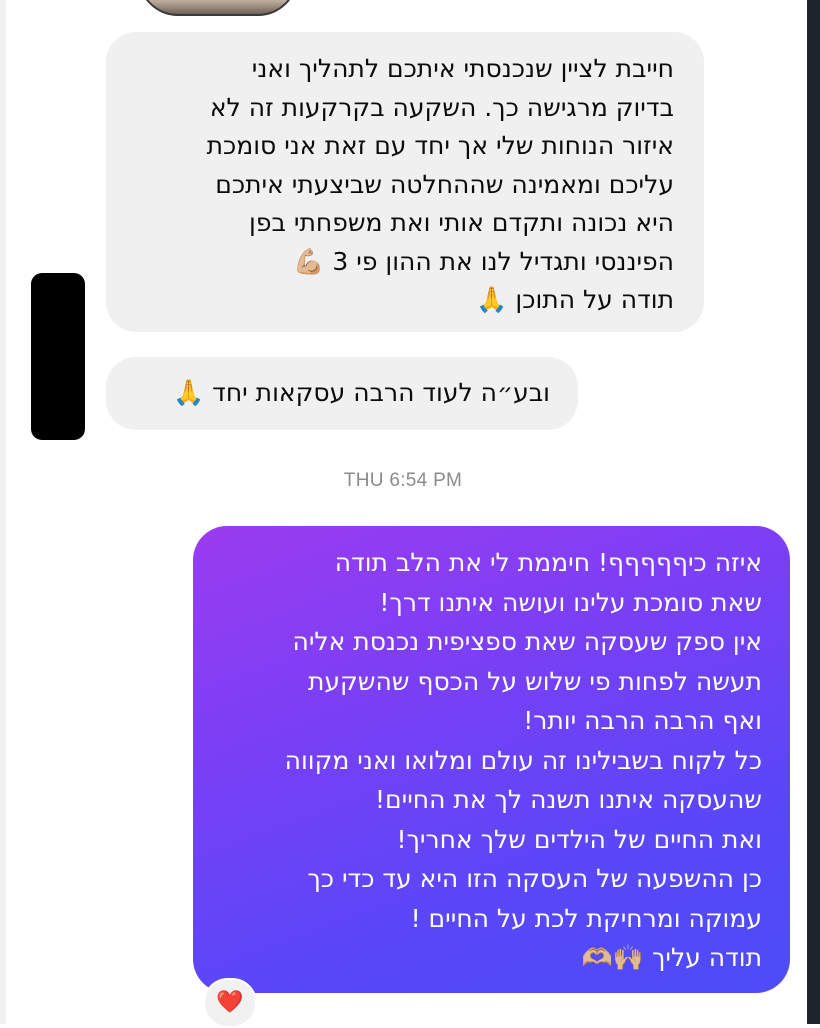  What do you see at coordinates (575, 299) in the screenshot?
I see `message-line: תודה על התוכן 🙏` at bounding box center [575, 299].